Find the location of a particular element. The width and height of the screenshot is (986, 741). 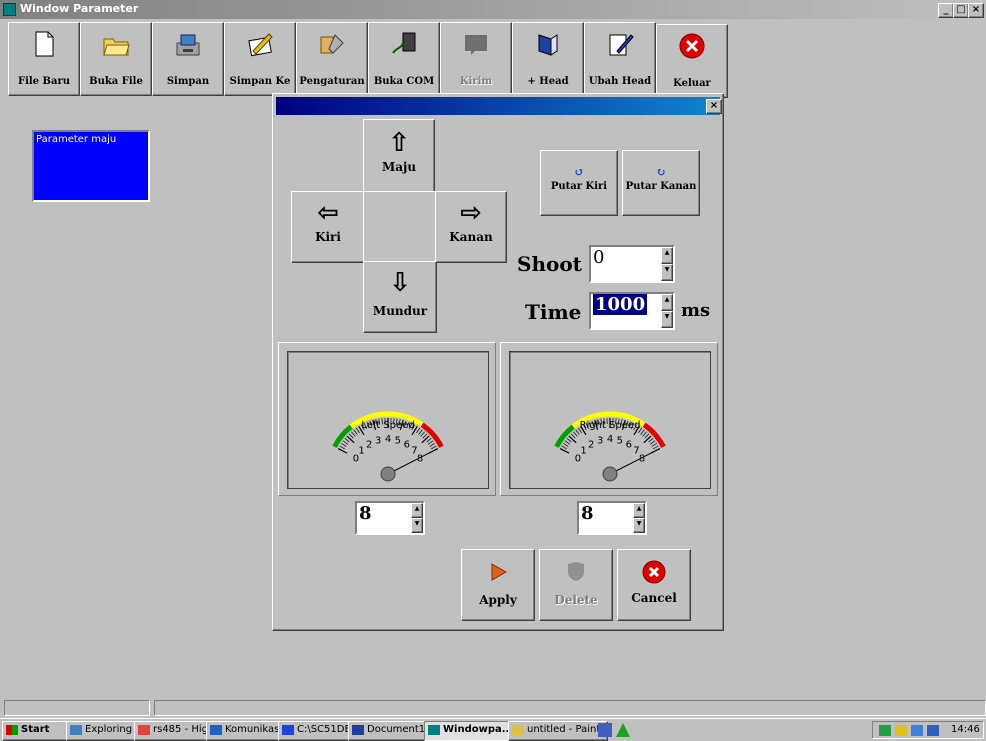

right-speed-spinner: 8 ▲ ▼ is located at coordinates (612, 518).